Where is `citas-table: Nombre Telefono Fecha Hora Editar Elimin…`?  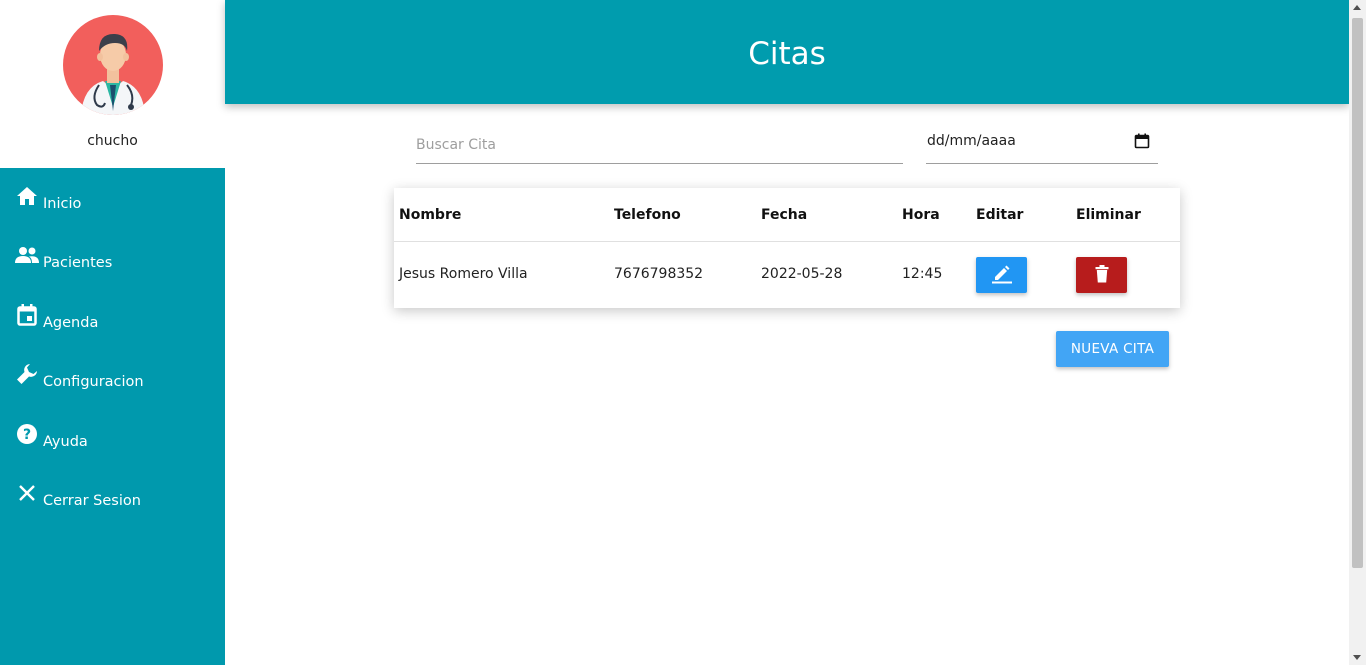 citas-table: Nombre Telefono Fecha Hora Editar Elimin… is located at coordinates (787, 248).